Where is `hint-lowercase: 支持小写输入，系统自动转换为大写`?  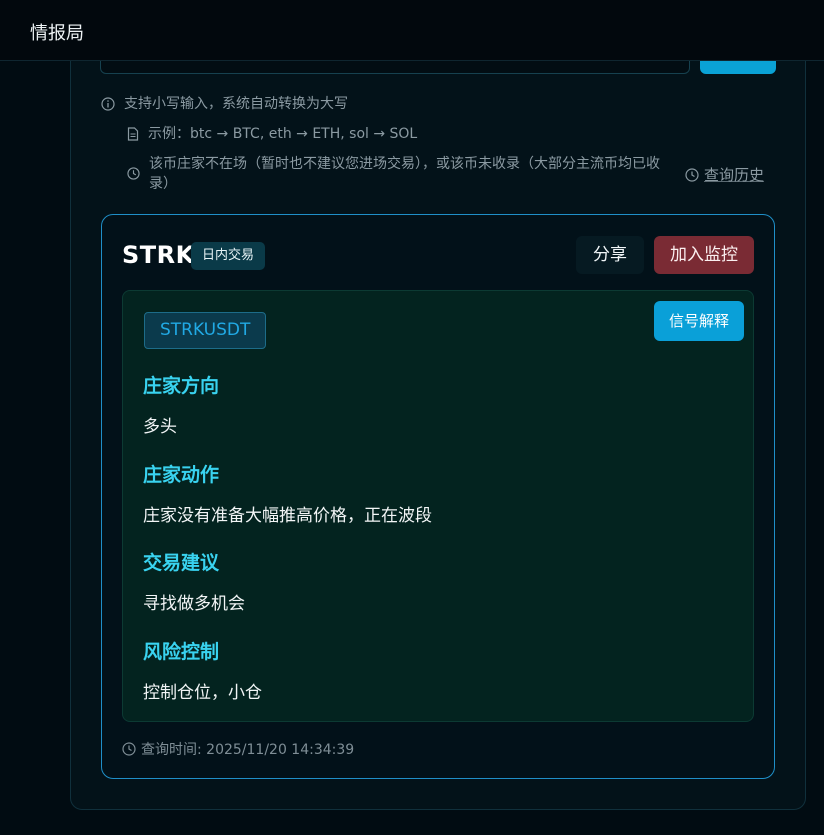 hint-lowercase: 支持小写输入，系统自动转换为大写 is located at coordinates (224, 104).